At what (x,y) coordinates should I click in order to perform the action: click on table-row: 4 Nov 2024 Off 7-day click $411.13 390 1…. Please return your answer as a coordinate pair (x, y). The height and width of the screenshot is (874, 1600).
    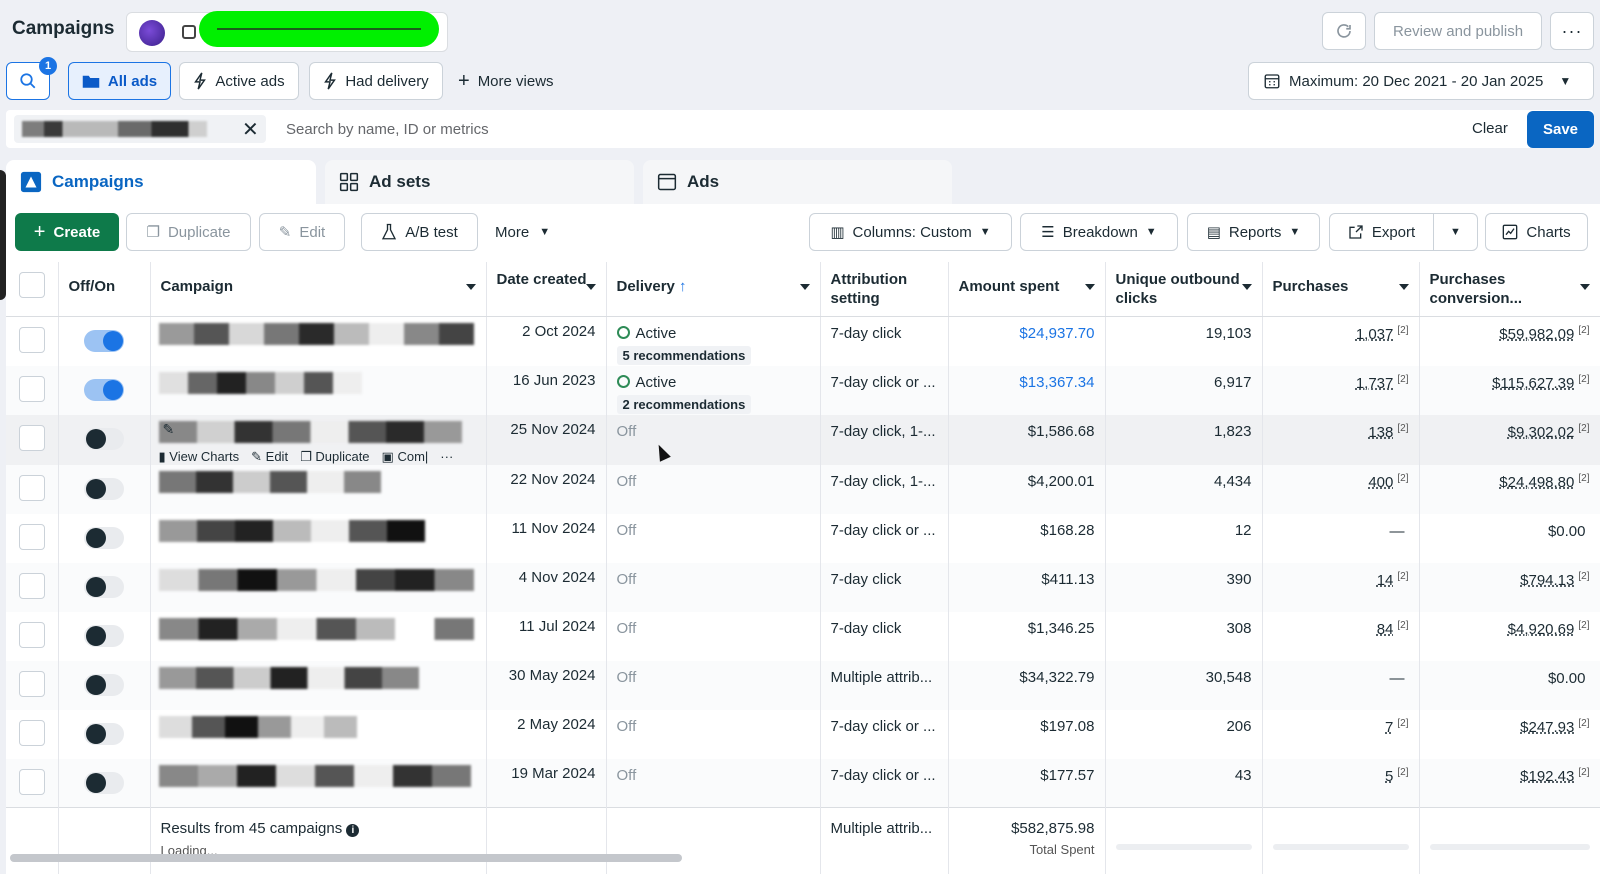
    Looking at the image, I should click on (803, 587).